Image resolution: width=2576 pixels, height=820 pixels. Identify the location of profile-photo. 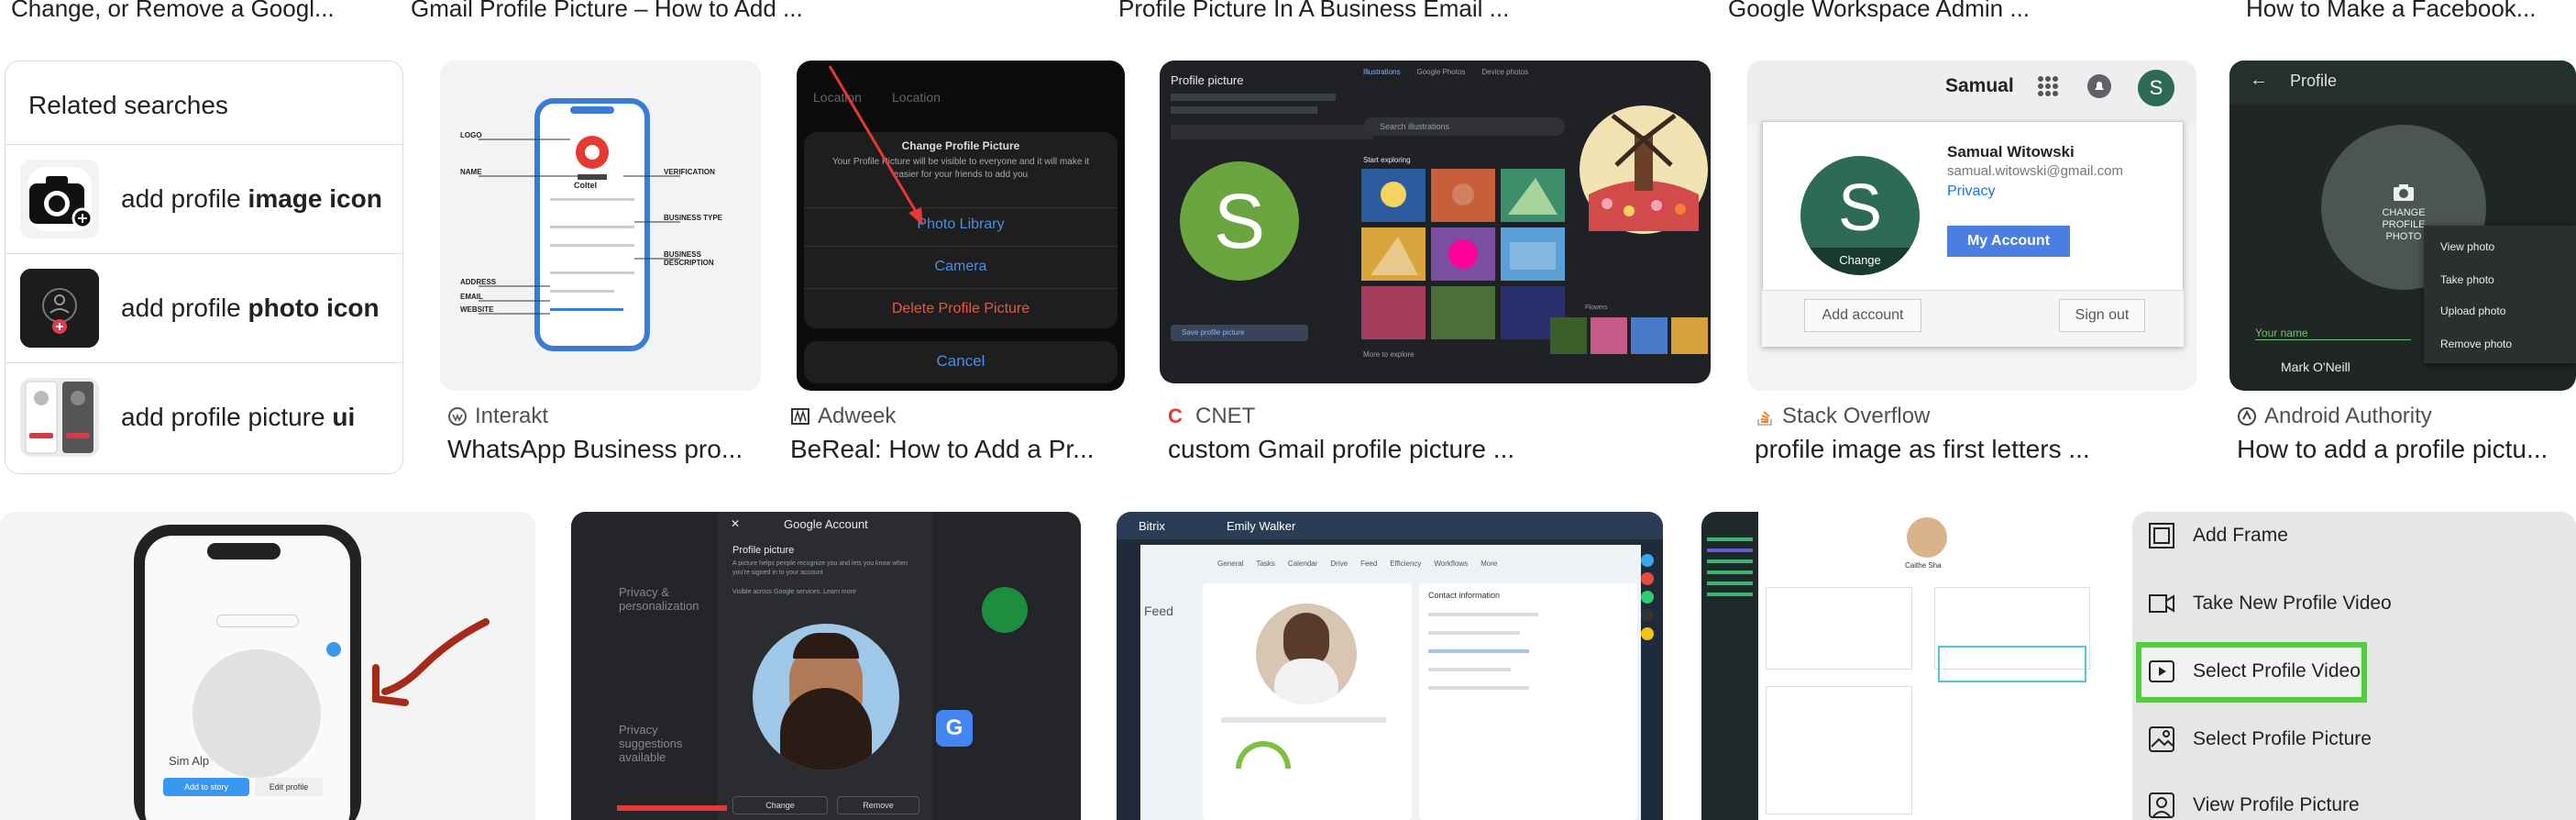
(1927, 537).